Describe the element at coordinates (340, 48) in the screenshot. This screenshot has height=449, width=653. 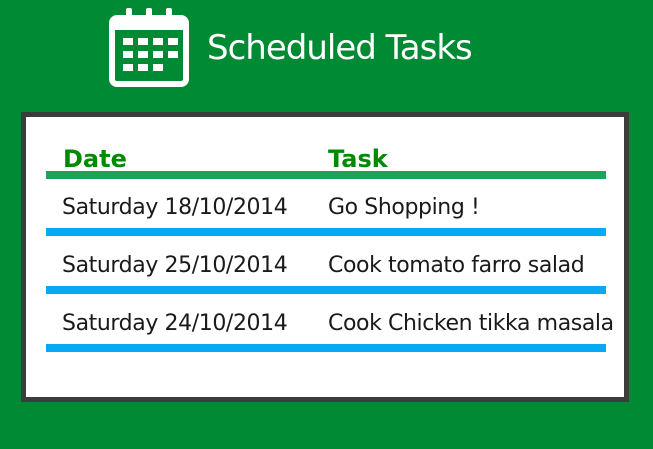
I see `page-title: Scheduled Tasks` at that location.